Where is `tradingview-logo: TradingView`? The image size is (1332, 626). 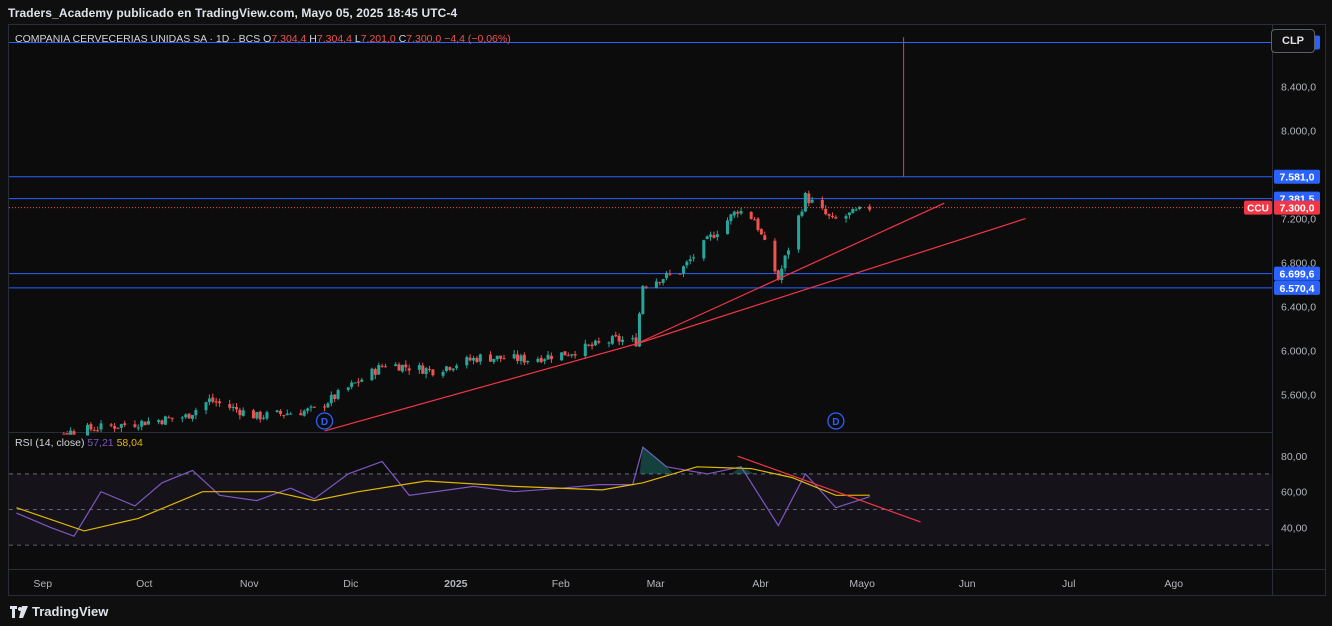 tradingview-logo: TradingView is located at coordinates (59, 611).